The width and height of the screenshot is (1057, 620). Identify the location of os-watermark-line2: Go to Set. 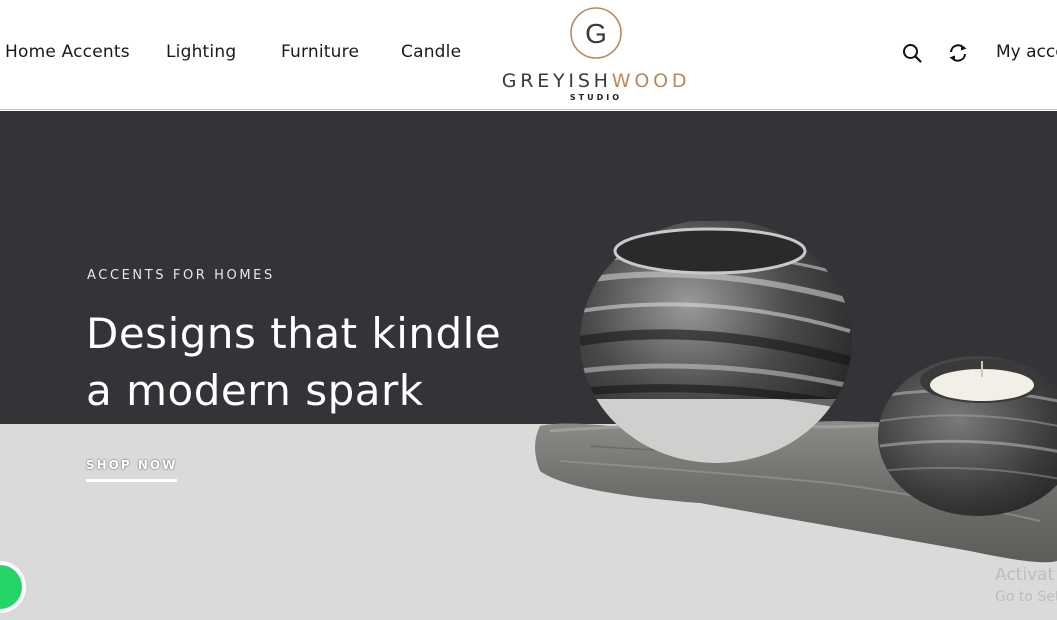
(1026, 597).